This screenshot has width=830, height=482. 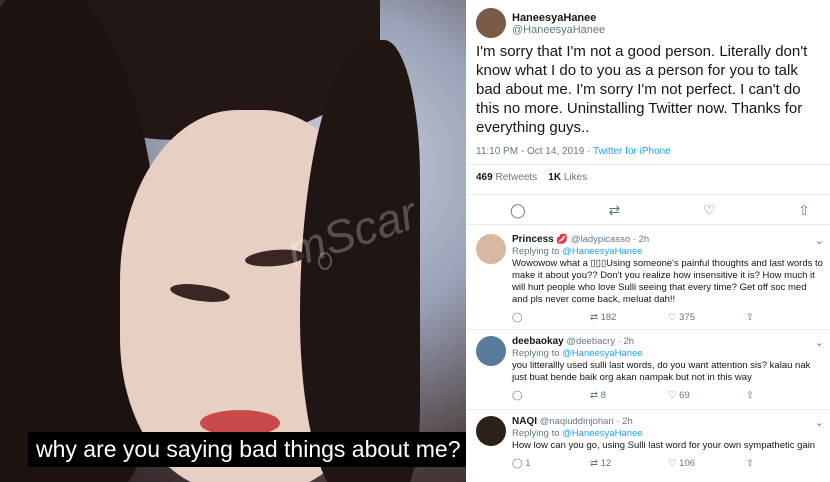 What do you see at coordinates (538, 341) in the screenshot?
I see `reply-author-name: deebaokay` at bounding box center [538, 341].